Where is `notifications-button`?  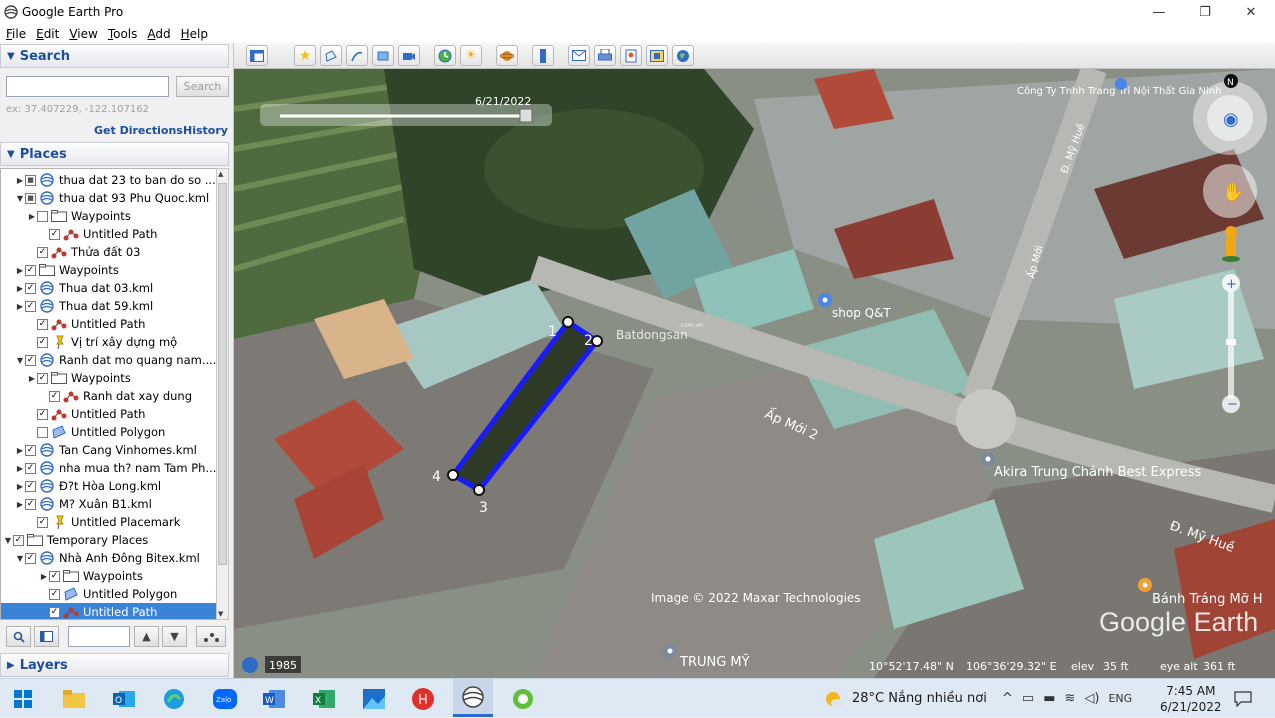
notifications-button is located at coordinates (1243, 698).